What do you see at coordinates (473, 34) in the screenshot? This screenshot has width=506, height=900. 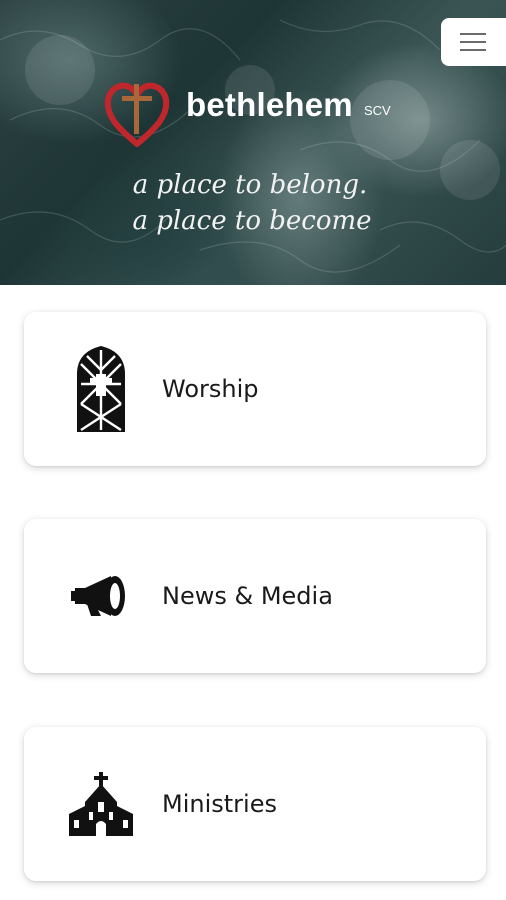 I see `hamburger-menu-icon` at bounding box center [473, 34].